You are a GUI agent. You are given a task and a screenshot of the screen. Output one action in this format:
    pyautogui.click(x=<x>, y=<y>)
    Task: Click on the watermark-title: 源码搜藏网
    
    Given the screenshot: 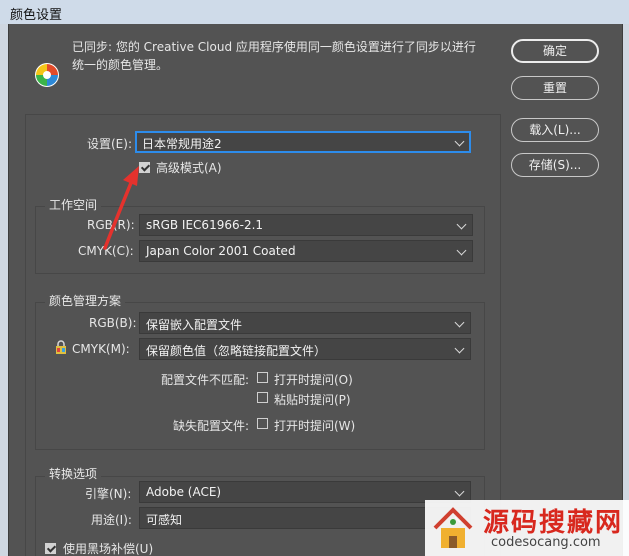 What is the action you would take?
    pyautogui.click(x=553, y=523)
    